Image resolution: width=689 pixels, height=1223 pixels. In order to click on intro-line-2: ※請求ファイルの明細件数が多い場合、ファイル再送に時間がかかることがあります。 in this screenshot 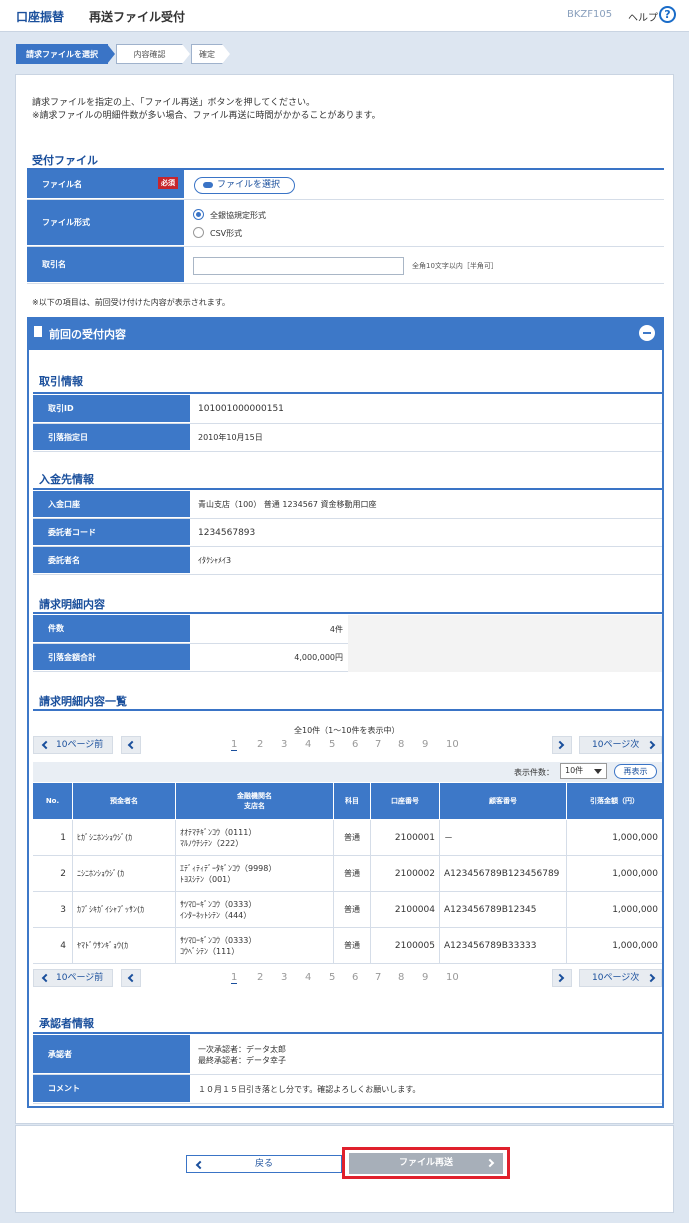, I will do `click(206, 116)`.